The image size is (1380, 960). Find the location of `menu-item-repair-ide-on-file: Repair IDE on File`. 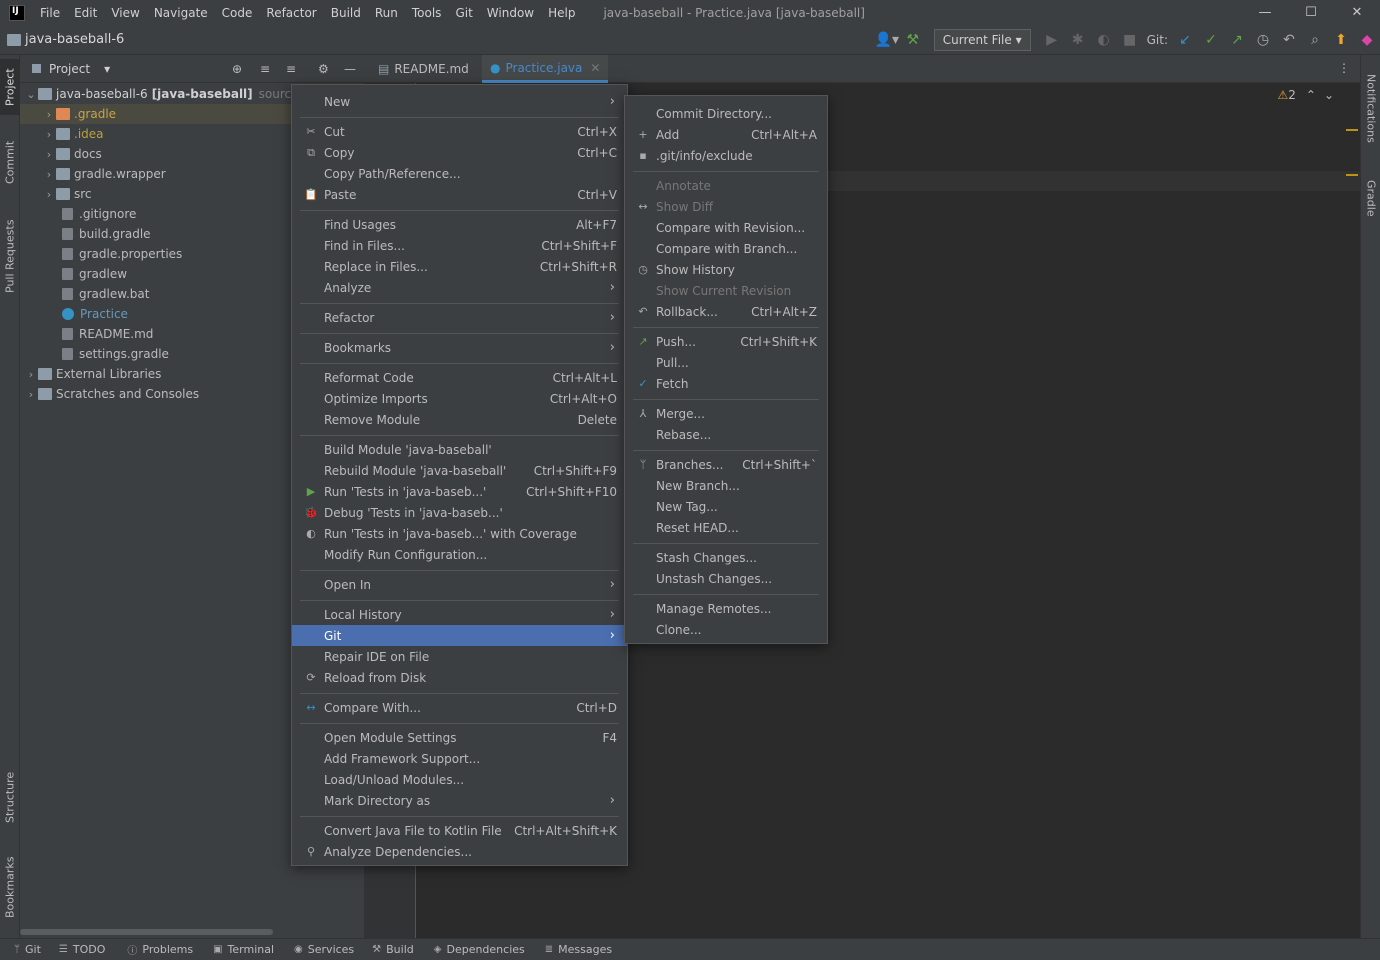

menu-item-repair-ide-on-file: Repair IDE on File is located at coordinates (459, 656).